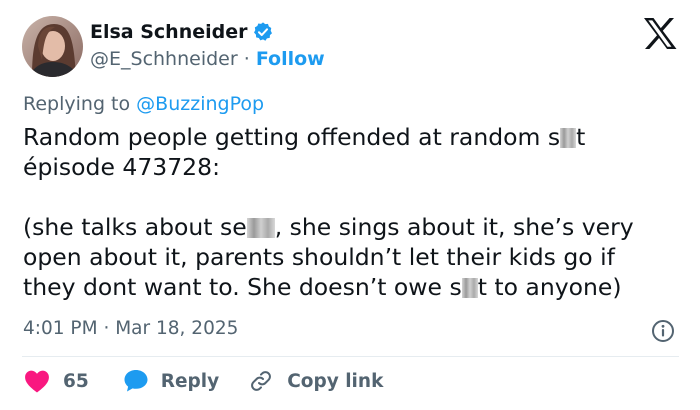 Image resolution: width=700 pixels, height=410 pixels. I want to click on like-button: 65, so click(56, 381).